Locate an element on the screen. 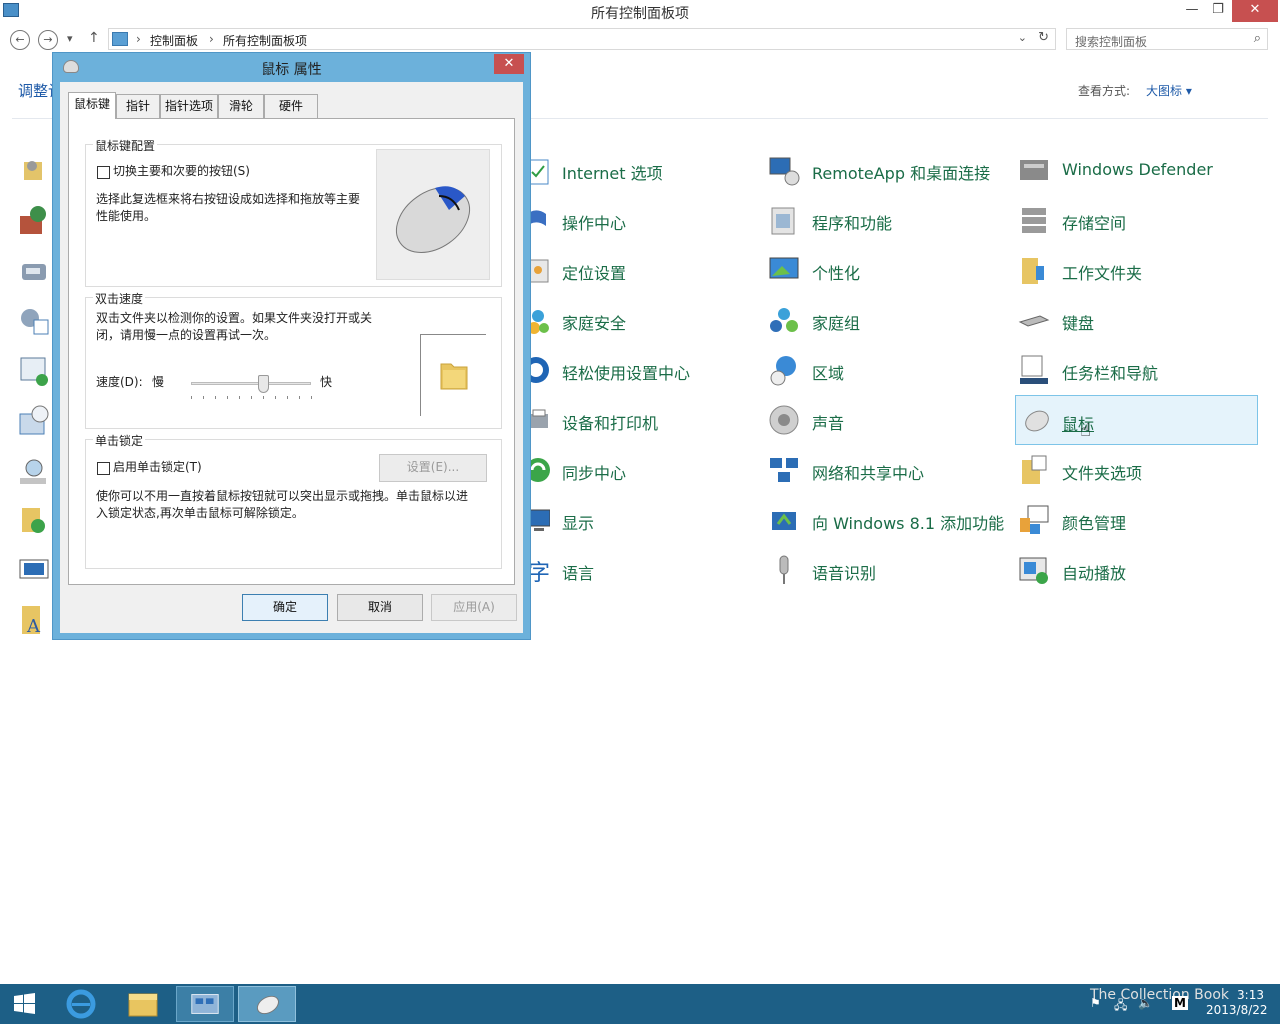  windows-defender-icon is located at coordinates (1034, 170).